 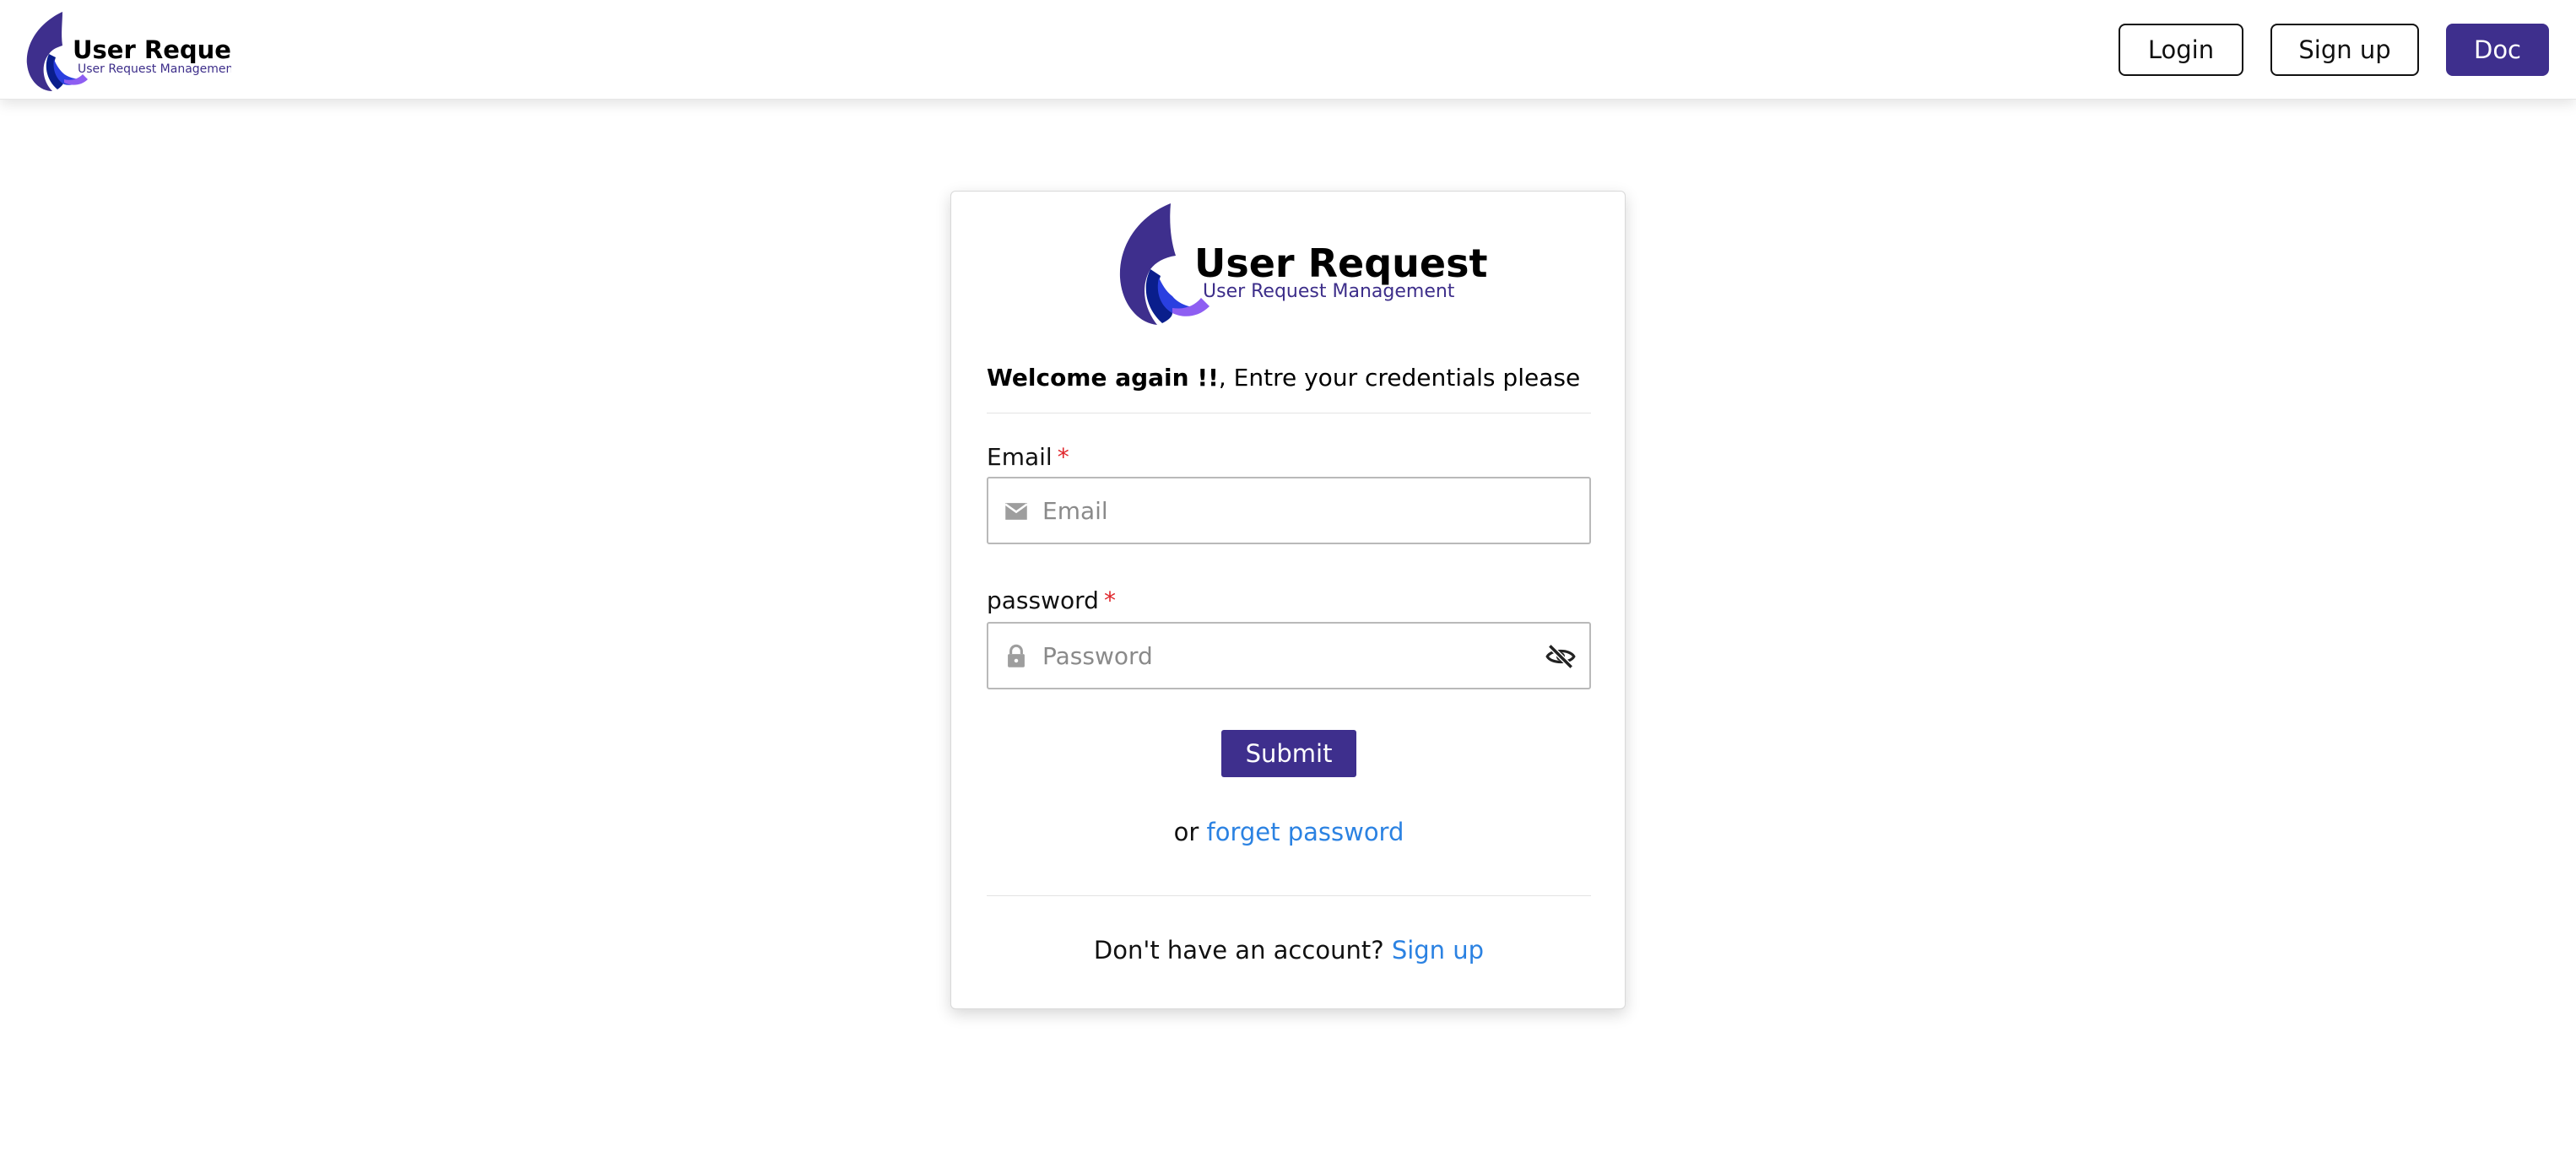 What do you see at coordinates (1238, 951) in the screenshot?
I see `signup-prompt: Don't have an account?` at bounding box center [1238, 951].